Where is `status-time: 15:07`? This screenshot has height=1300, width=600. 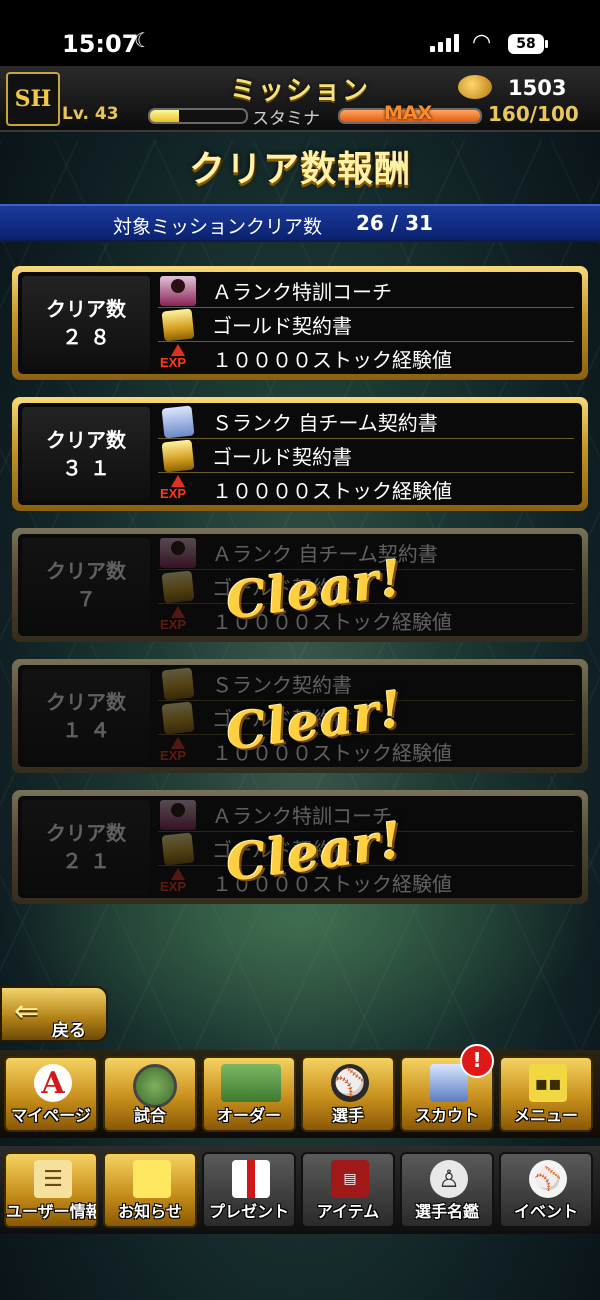 status-time: 15:07 is located at coordinates (100, 44).